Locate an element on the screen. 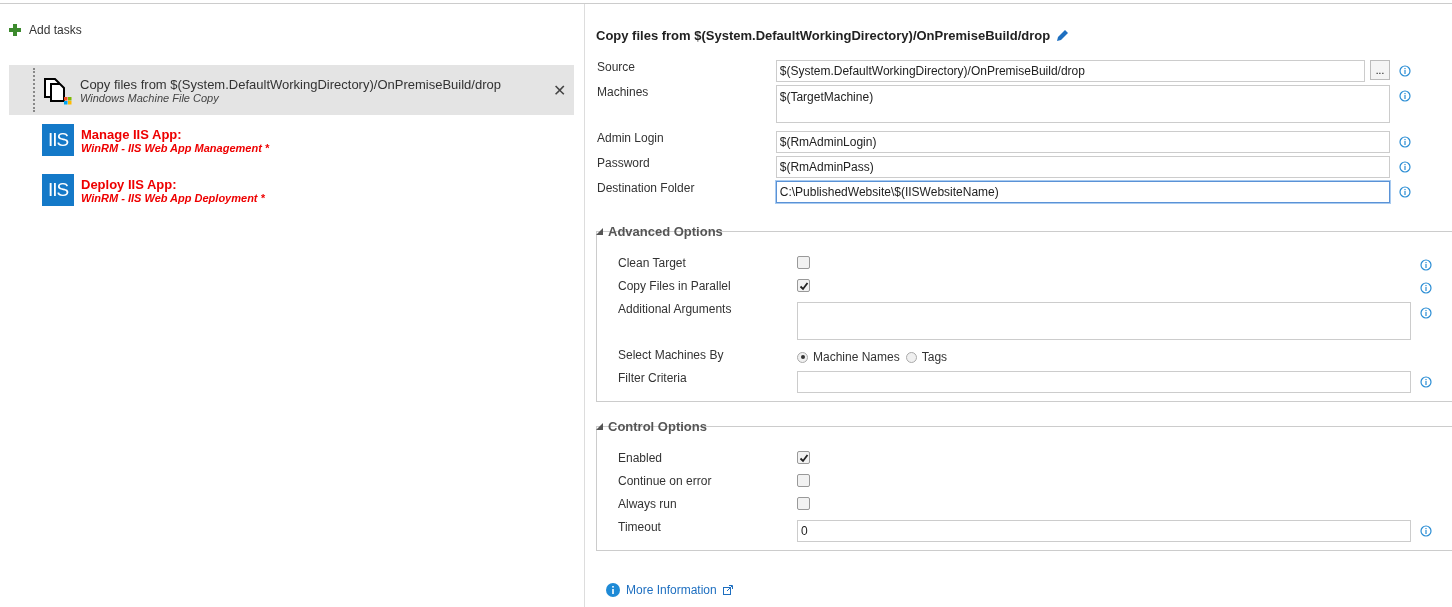  task-subtitle: WinRM - IIS Web App Deployment * is located at coordinates (173, 197).